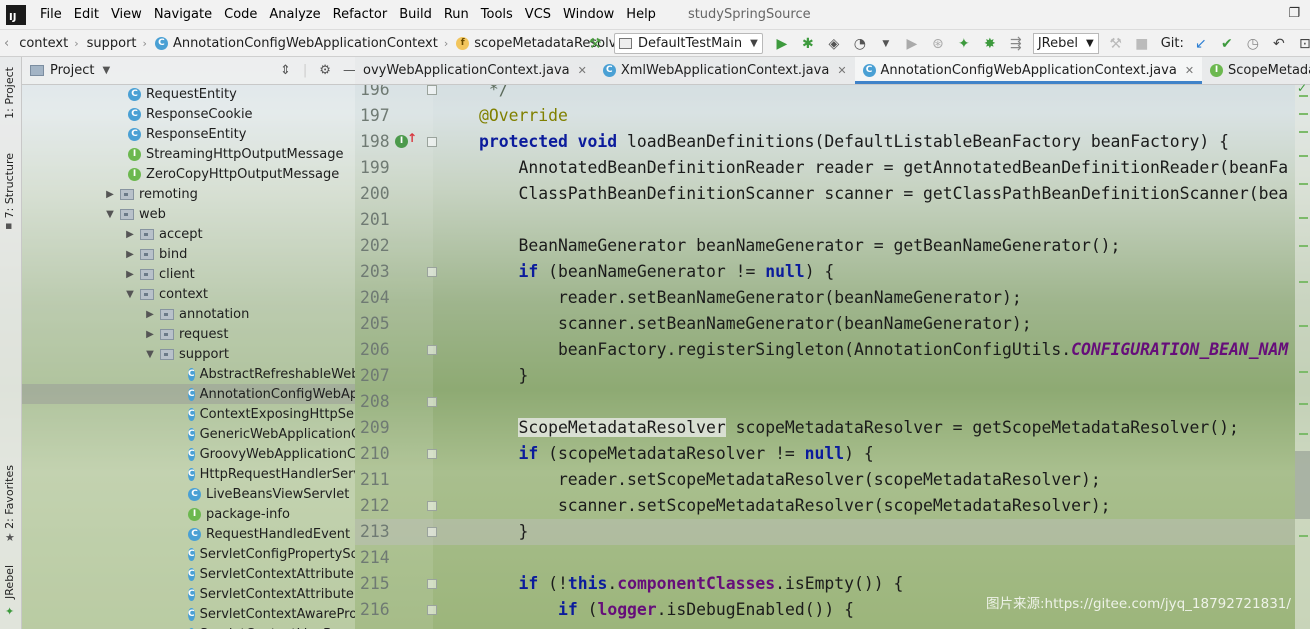 This screenshot has width=1310, height=629. Describe the element at coordinates (456, 14) in the screenshot. I see `menu-run: Run` at that location.